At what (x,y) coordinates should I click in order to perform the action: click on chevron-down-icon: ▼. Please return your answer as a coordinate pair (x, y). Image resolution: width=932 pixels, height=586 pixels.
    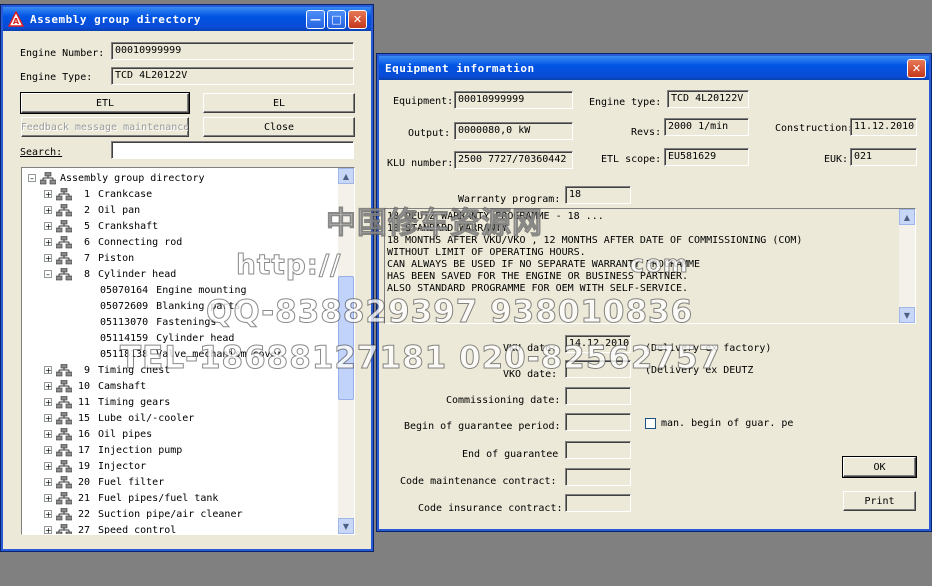
    Looking at the image, I should click on (346, 526).